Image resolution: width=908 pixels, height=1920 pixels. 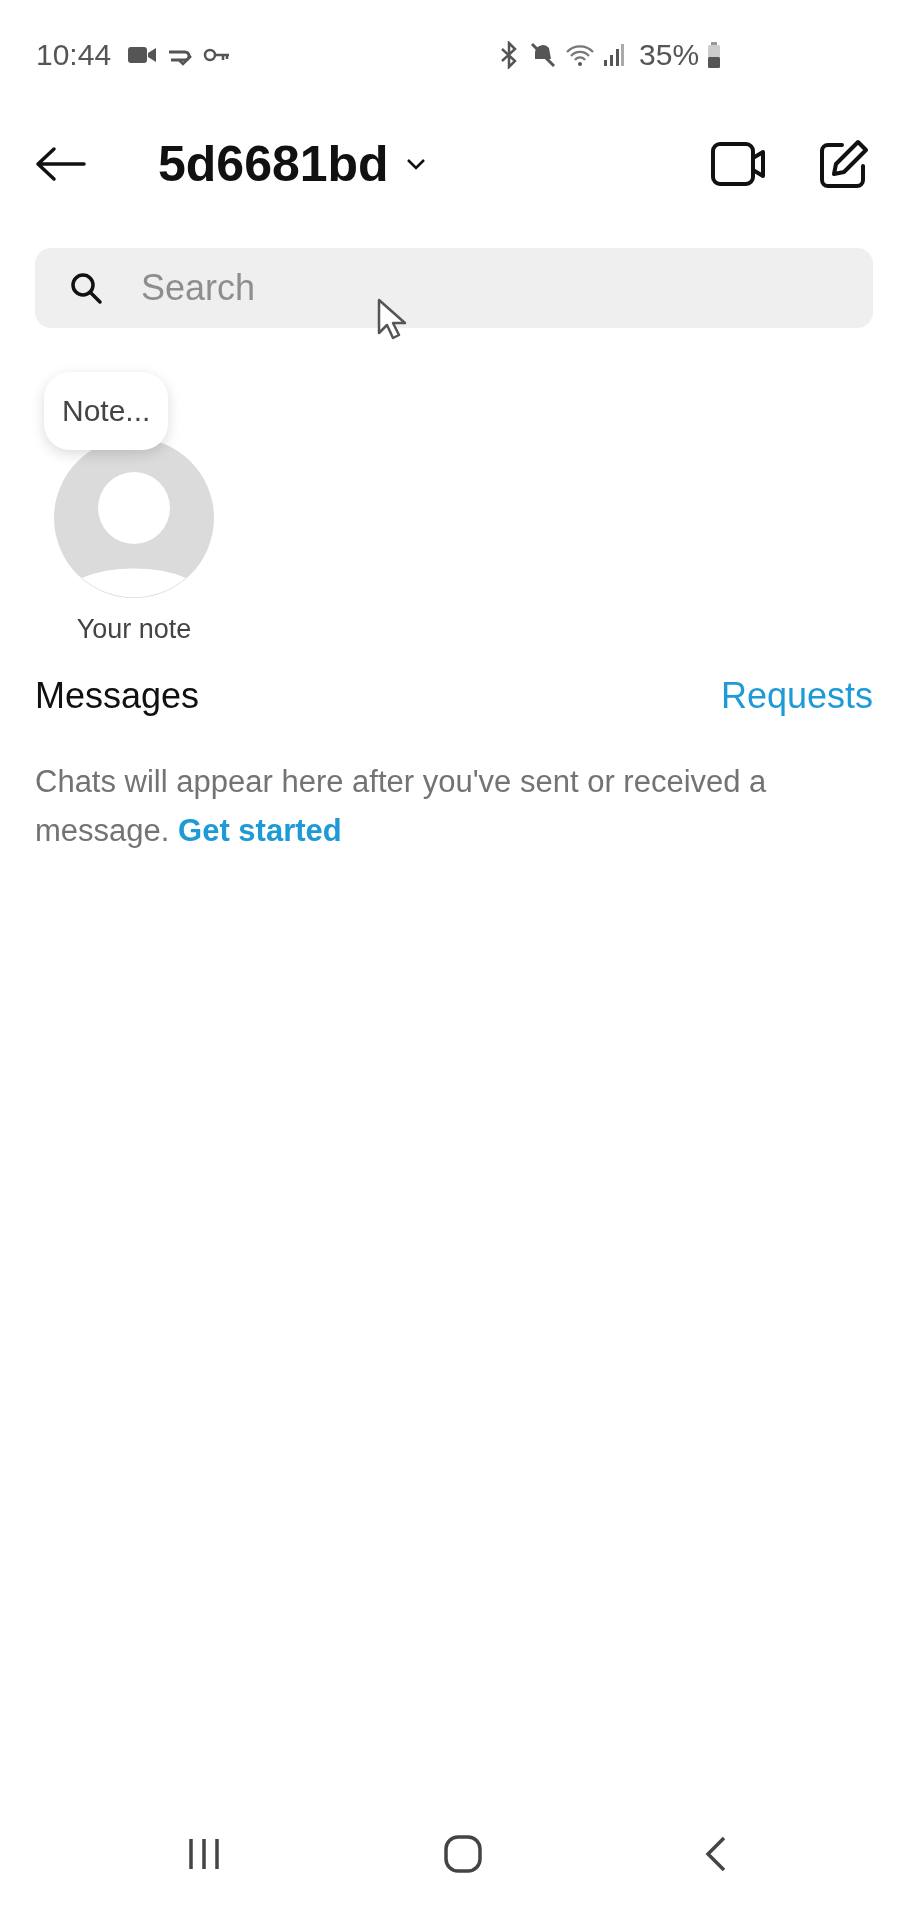 I want to click on key-icon, so click(x=217, y=55).